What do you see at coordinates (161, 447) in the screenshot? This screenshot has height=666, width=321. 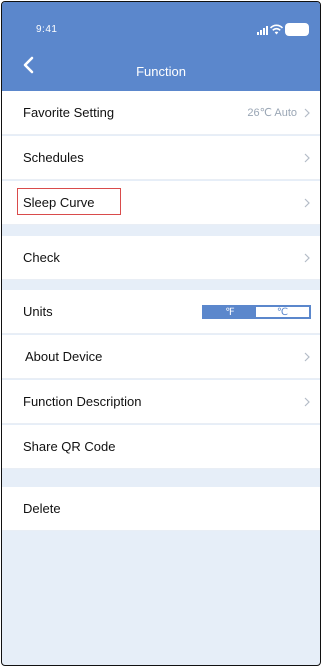 I see `menu-item-share-qr-code: Share QR Code` at bounding box center [161, 447].